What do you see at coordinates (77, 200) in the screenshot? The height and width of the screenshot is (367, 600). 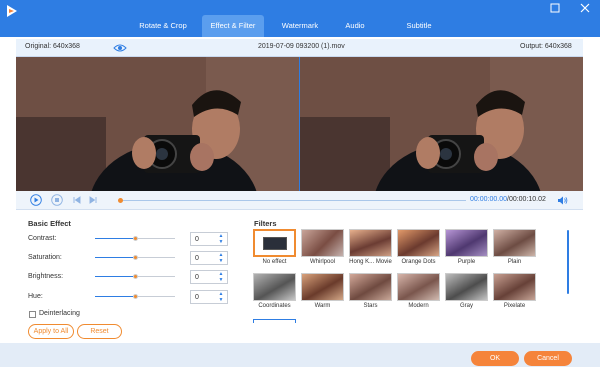 I see `previous-frame-icon` at bounding box center [77, 200].